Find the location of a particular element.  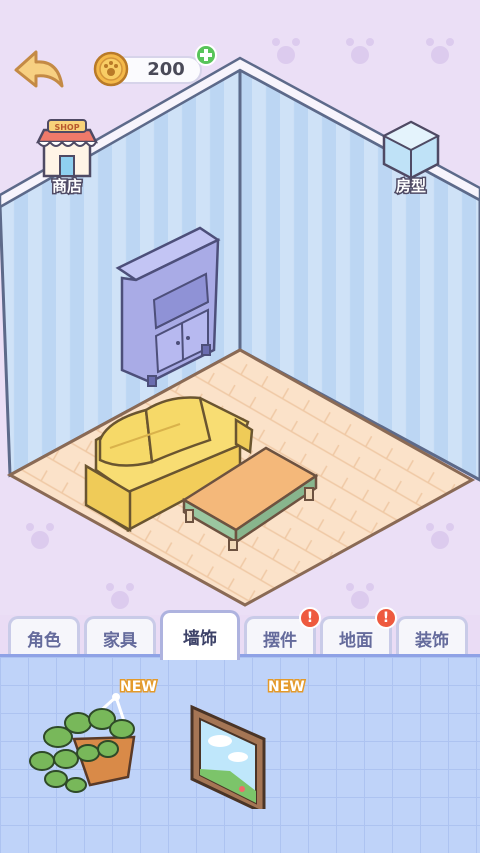

tab-label: 家具 is located at coordinates (120, 641).